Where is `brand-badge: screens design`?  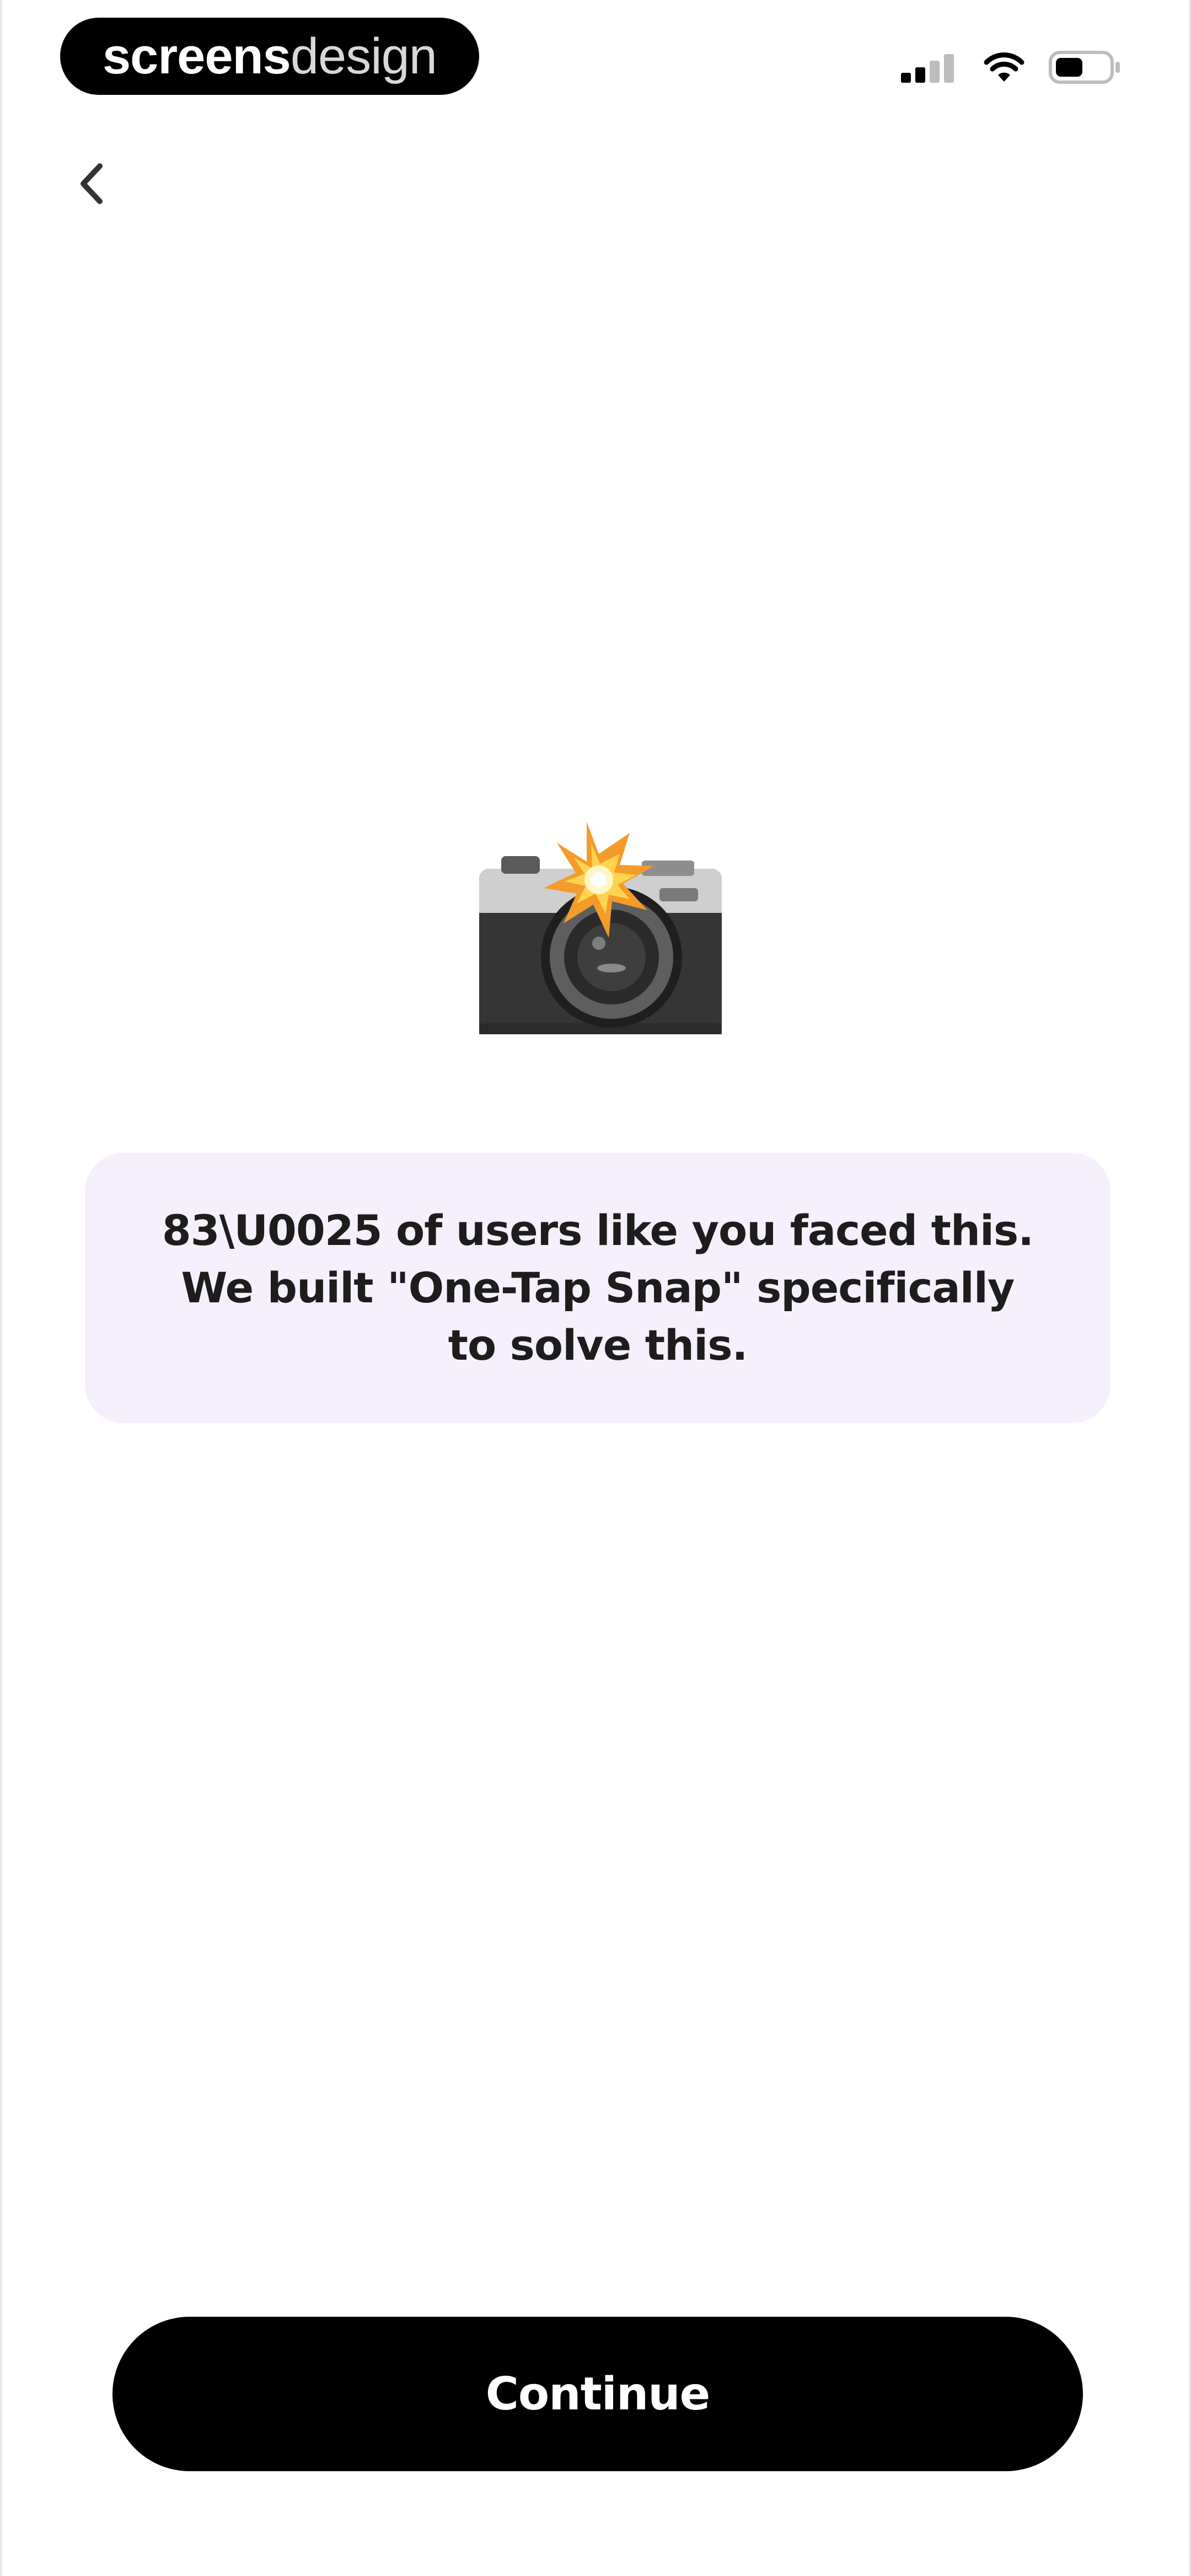
brand-badge: screens design is located at coordinates (269, 56).